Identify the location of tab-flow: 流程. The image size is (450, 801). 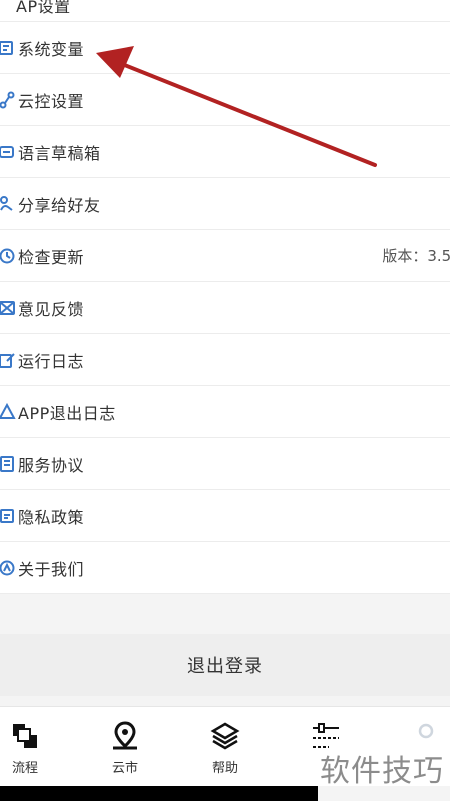
(27, 747).